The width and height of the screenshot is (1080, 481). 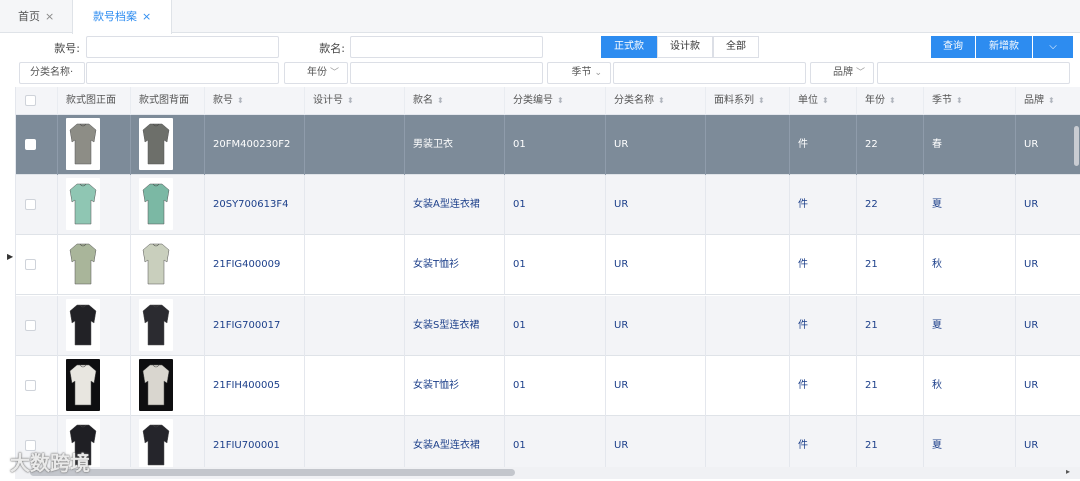 What do you see at coordinates (736, 47) in the screenshot?
I see `segment-all: 全部` at bounding box center [736, 47].